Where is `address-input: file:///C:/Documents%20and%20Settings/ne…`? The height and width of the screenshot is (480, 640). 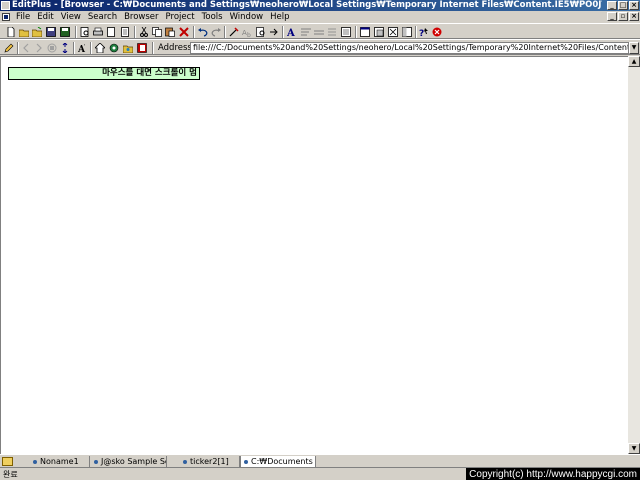
address-input: file:///C:/Documents%20and%20Settings/ne… is located at coordinates (409, 48).